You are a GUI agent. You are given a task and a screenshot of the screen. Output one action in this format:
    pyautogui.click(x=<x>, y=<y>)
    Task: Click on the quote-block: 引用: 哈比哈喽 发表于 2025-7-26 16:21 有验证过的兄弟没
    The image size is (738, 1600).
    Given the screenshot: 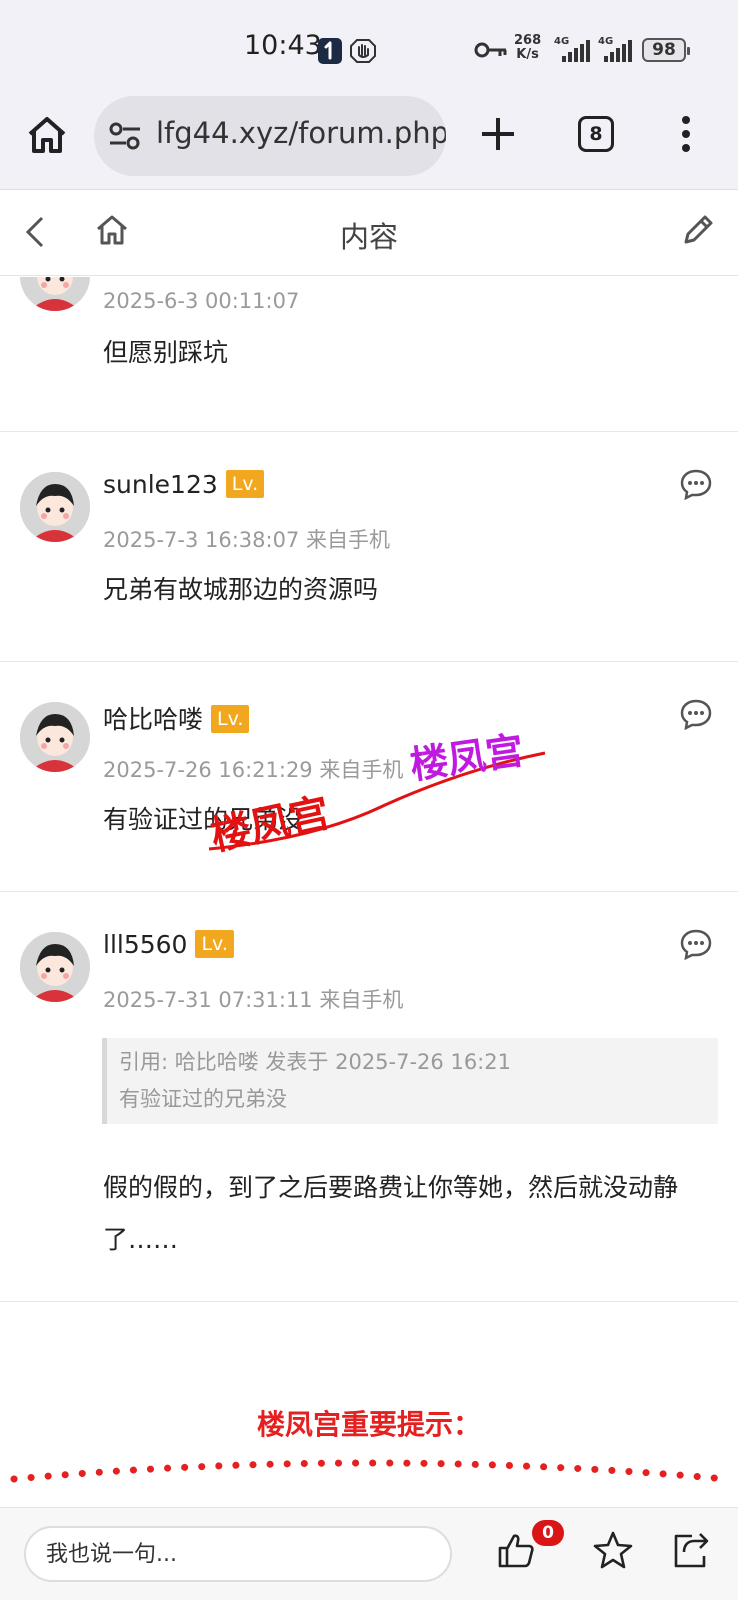 What is the action you would take?
    pyautogui.click(x=410, y=1081)
    